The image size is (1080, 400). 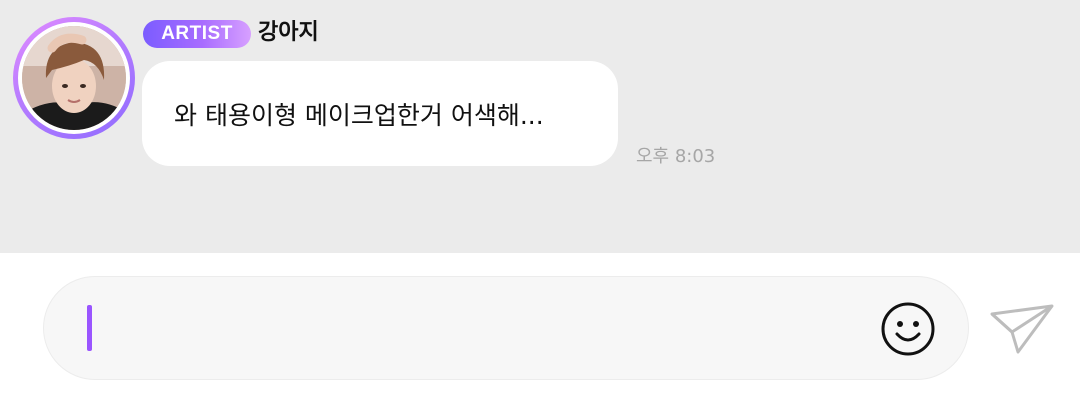 What do you see at coordinates (908, 329) in the screenshot?
I see `smiley-face-icon` at bounding box center [908, 329].